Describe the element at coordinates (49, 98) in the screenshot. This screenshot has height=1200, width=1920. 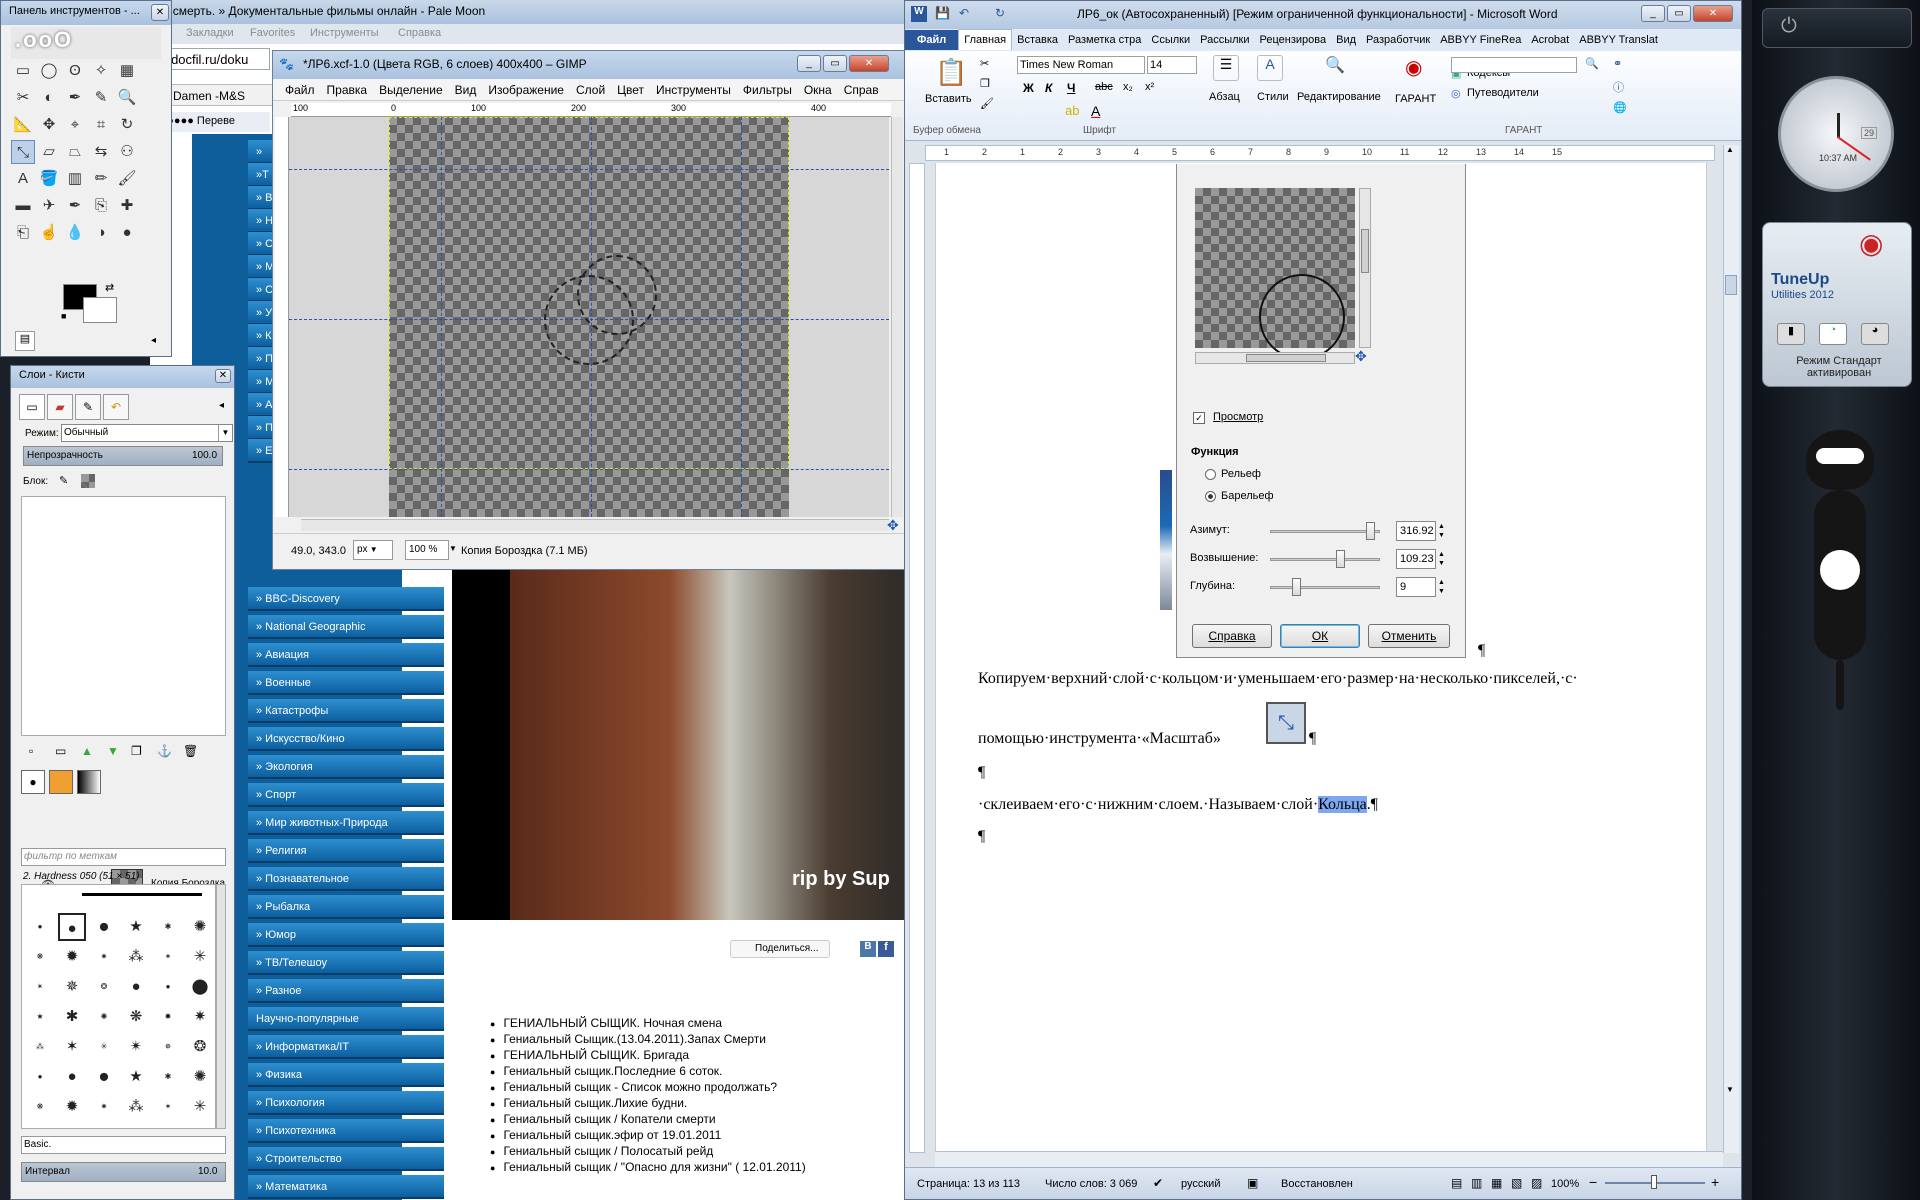
I see `foreground-select-icon: ◐` at that location.